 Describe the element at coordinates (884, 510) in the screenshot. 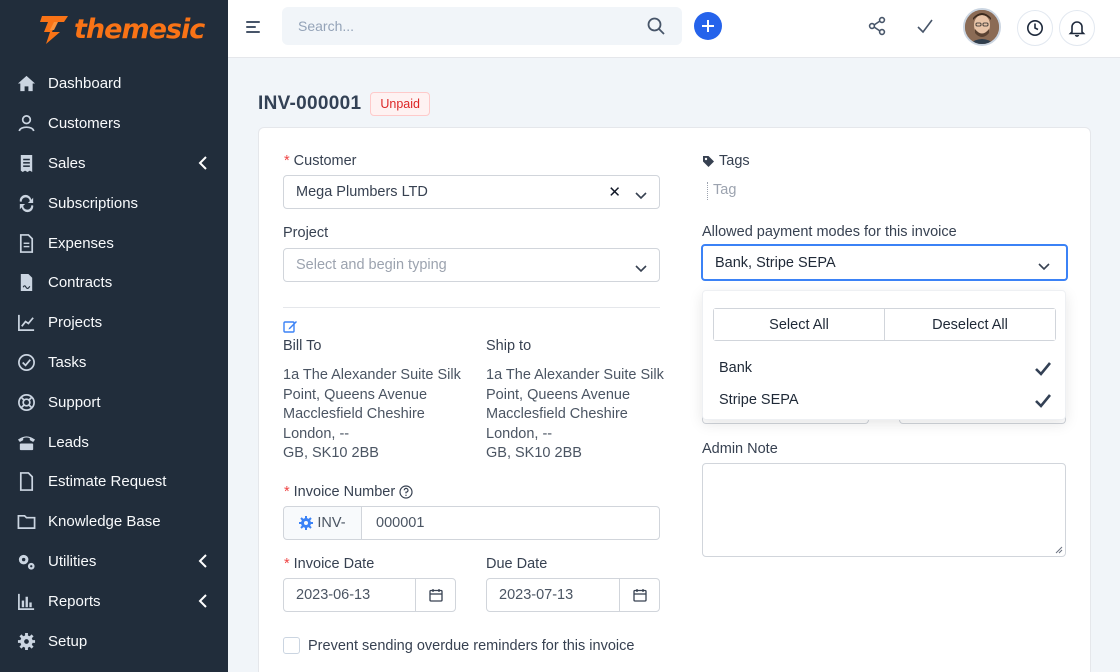

I see `admin-note-textarea` at that location.